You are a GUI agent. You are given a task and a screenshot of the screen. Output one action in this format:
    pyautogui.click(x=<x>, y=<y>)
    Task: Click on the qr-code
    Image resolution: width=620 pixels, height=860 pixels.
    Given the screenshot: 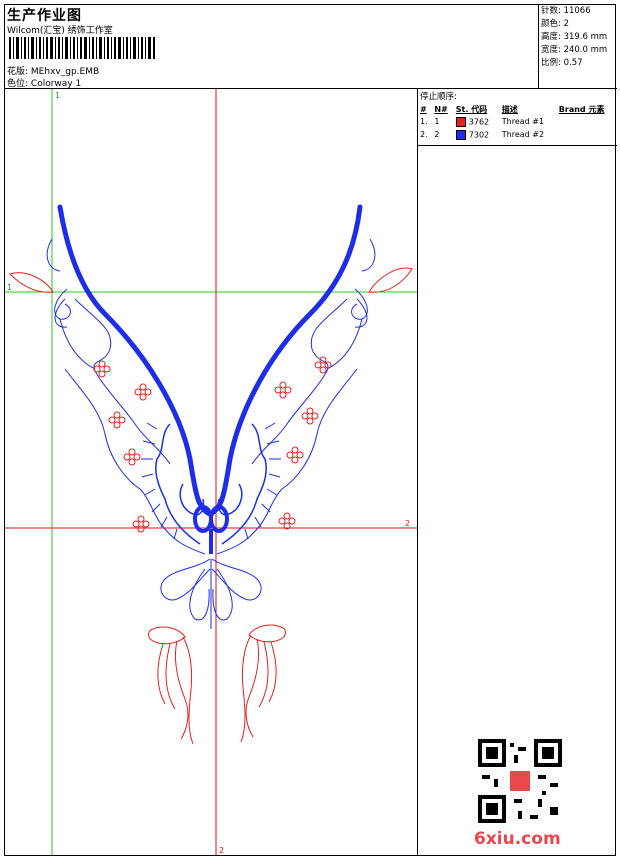 What is the action you would take?
    pyautogui.click(x=520, y=781)
    